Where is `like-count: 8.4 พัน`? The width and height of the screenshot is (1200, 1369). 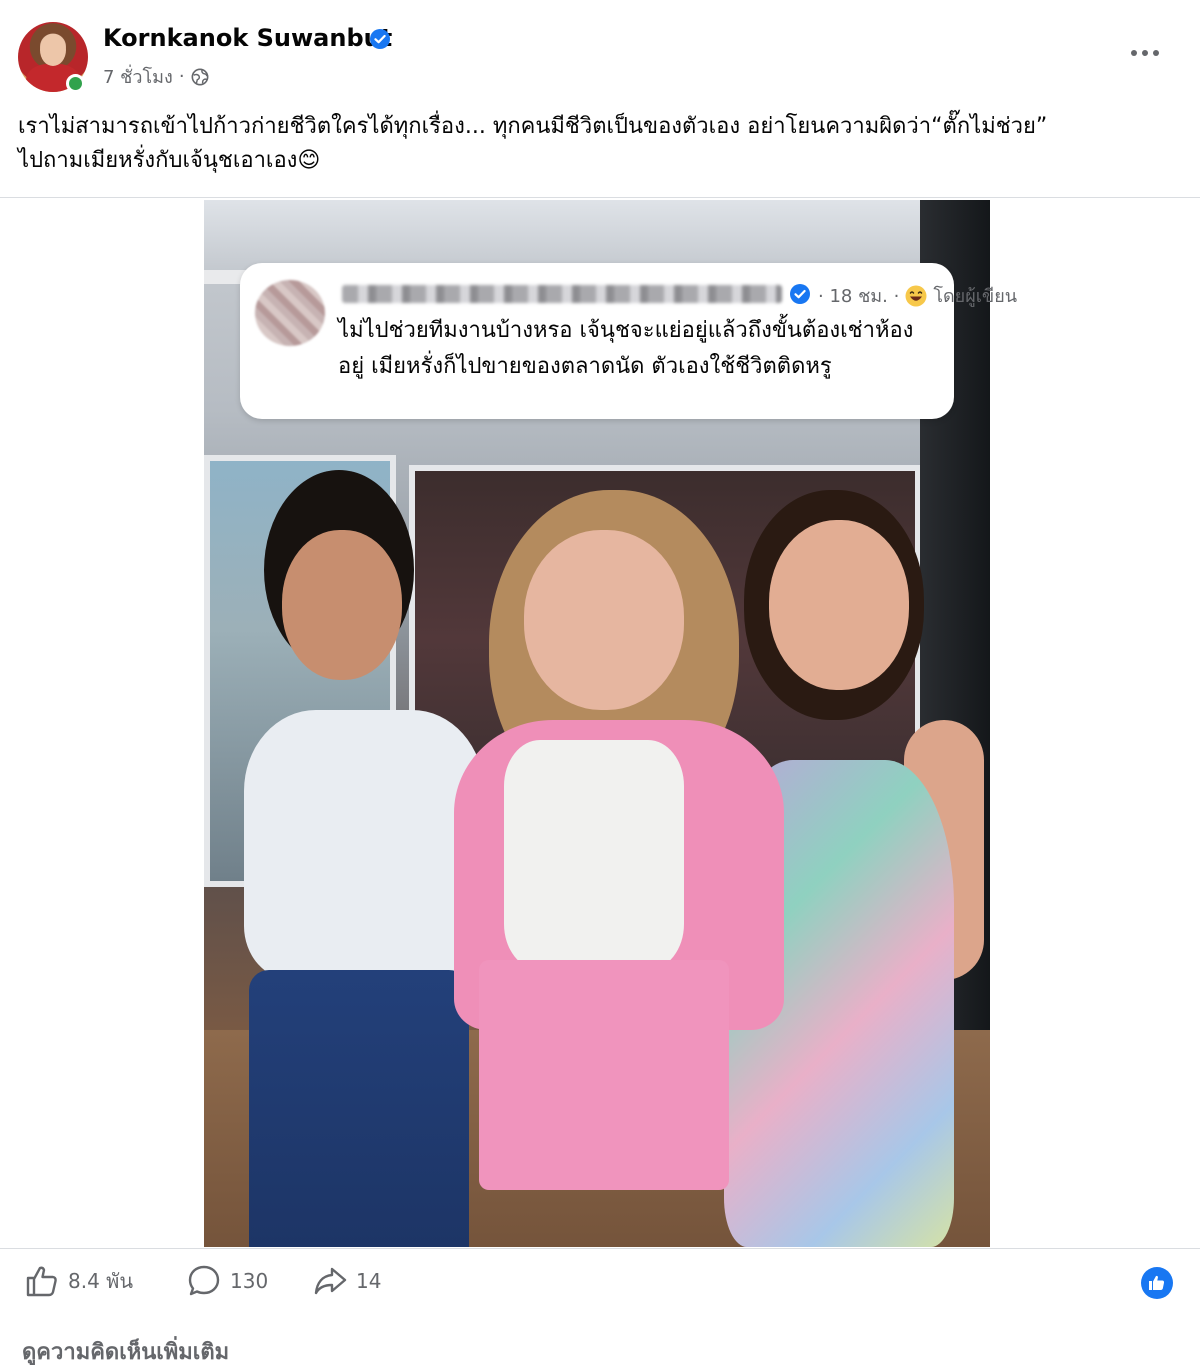
like-count: 8.4 พัน is located at coordinates (101, 1281).